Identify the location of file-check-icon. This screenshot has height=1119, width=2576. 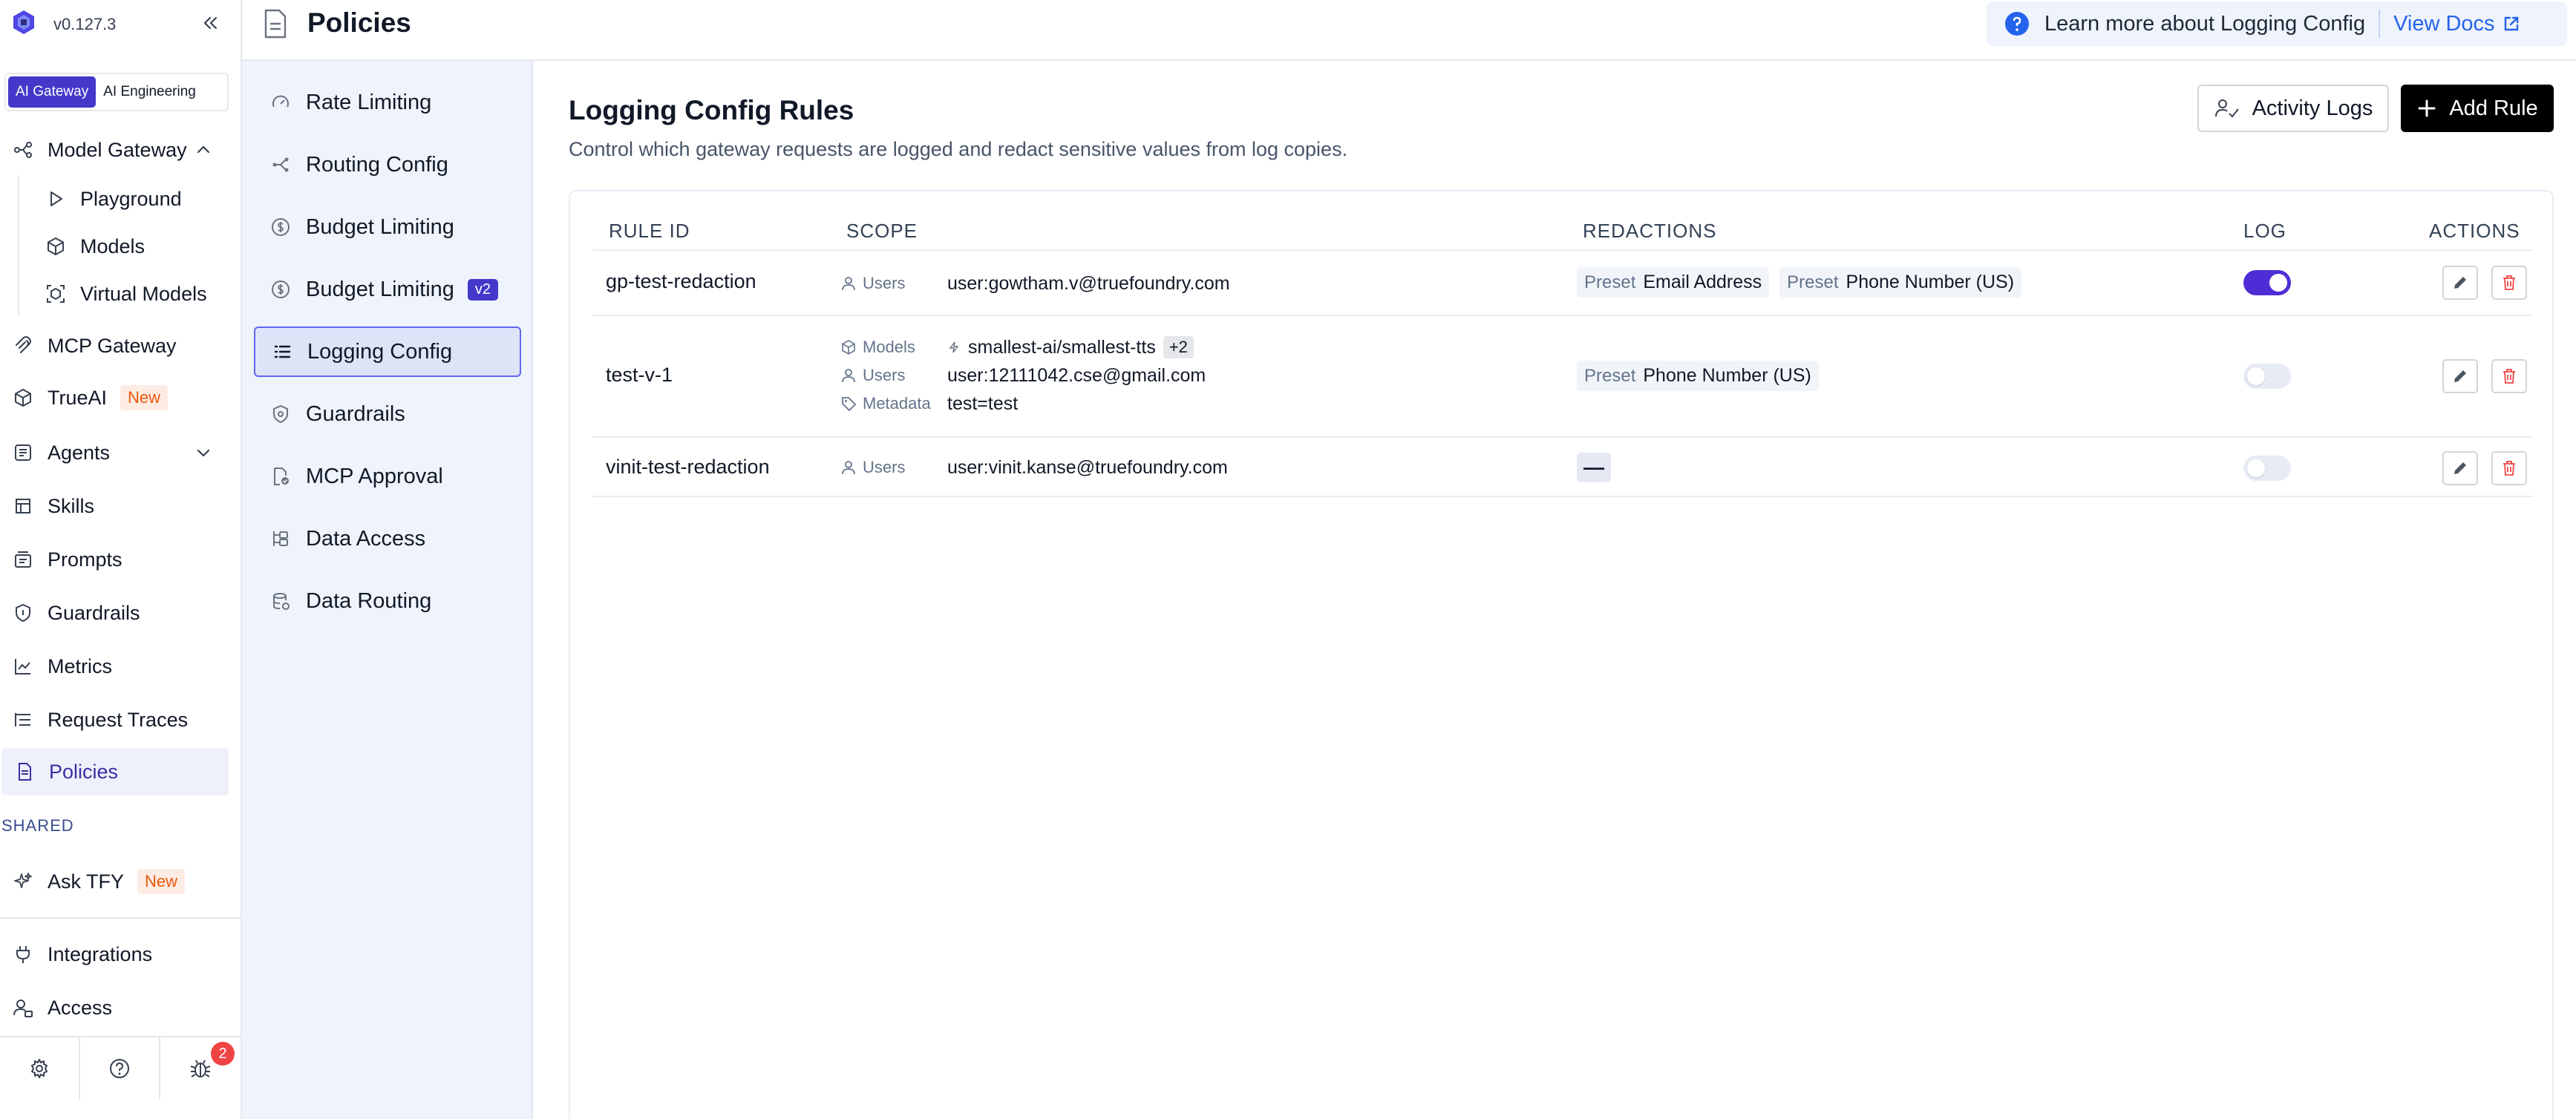
(281, 476).